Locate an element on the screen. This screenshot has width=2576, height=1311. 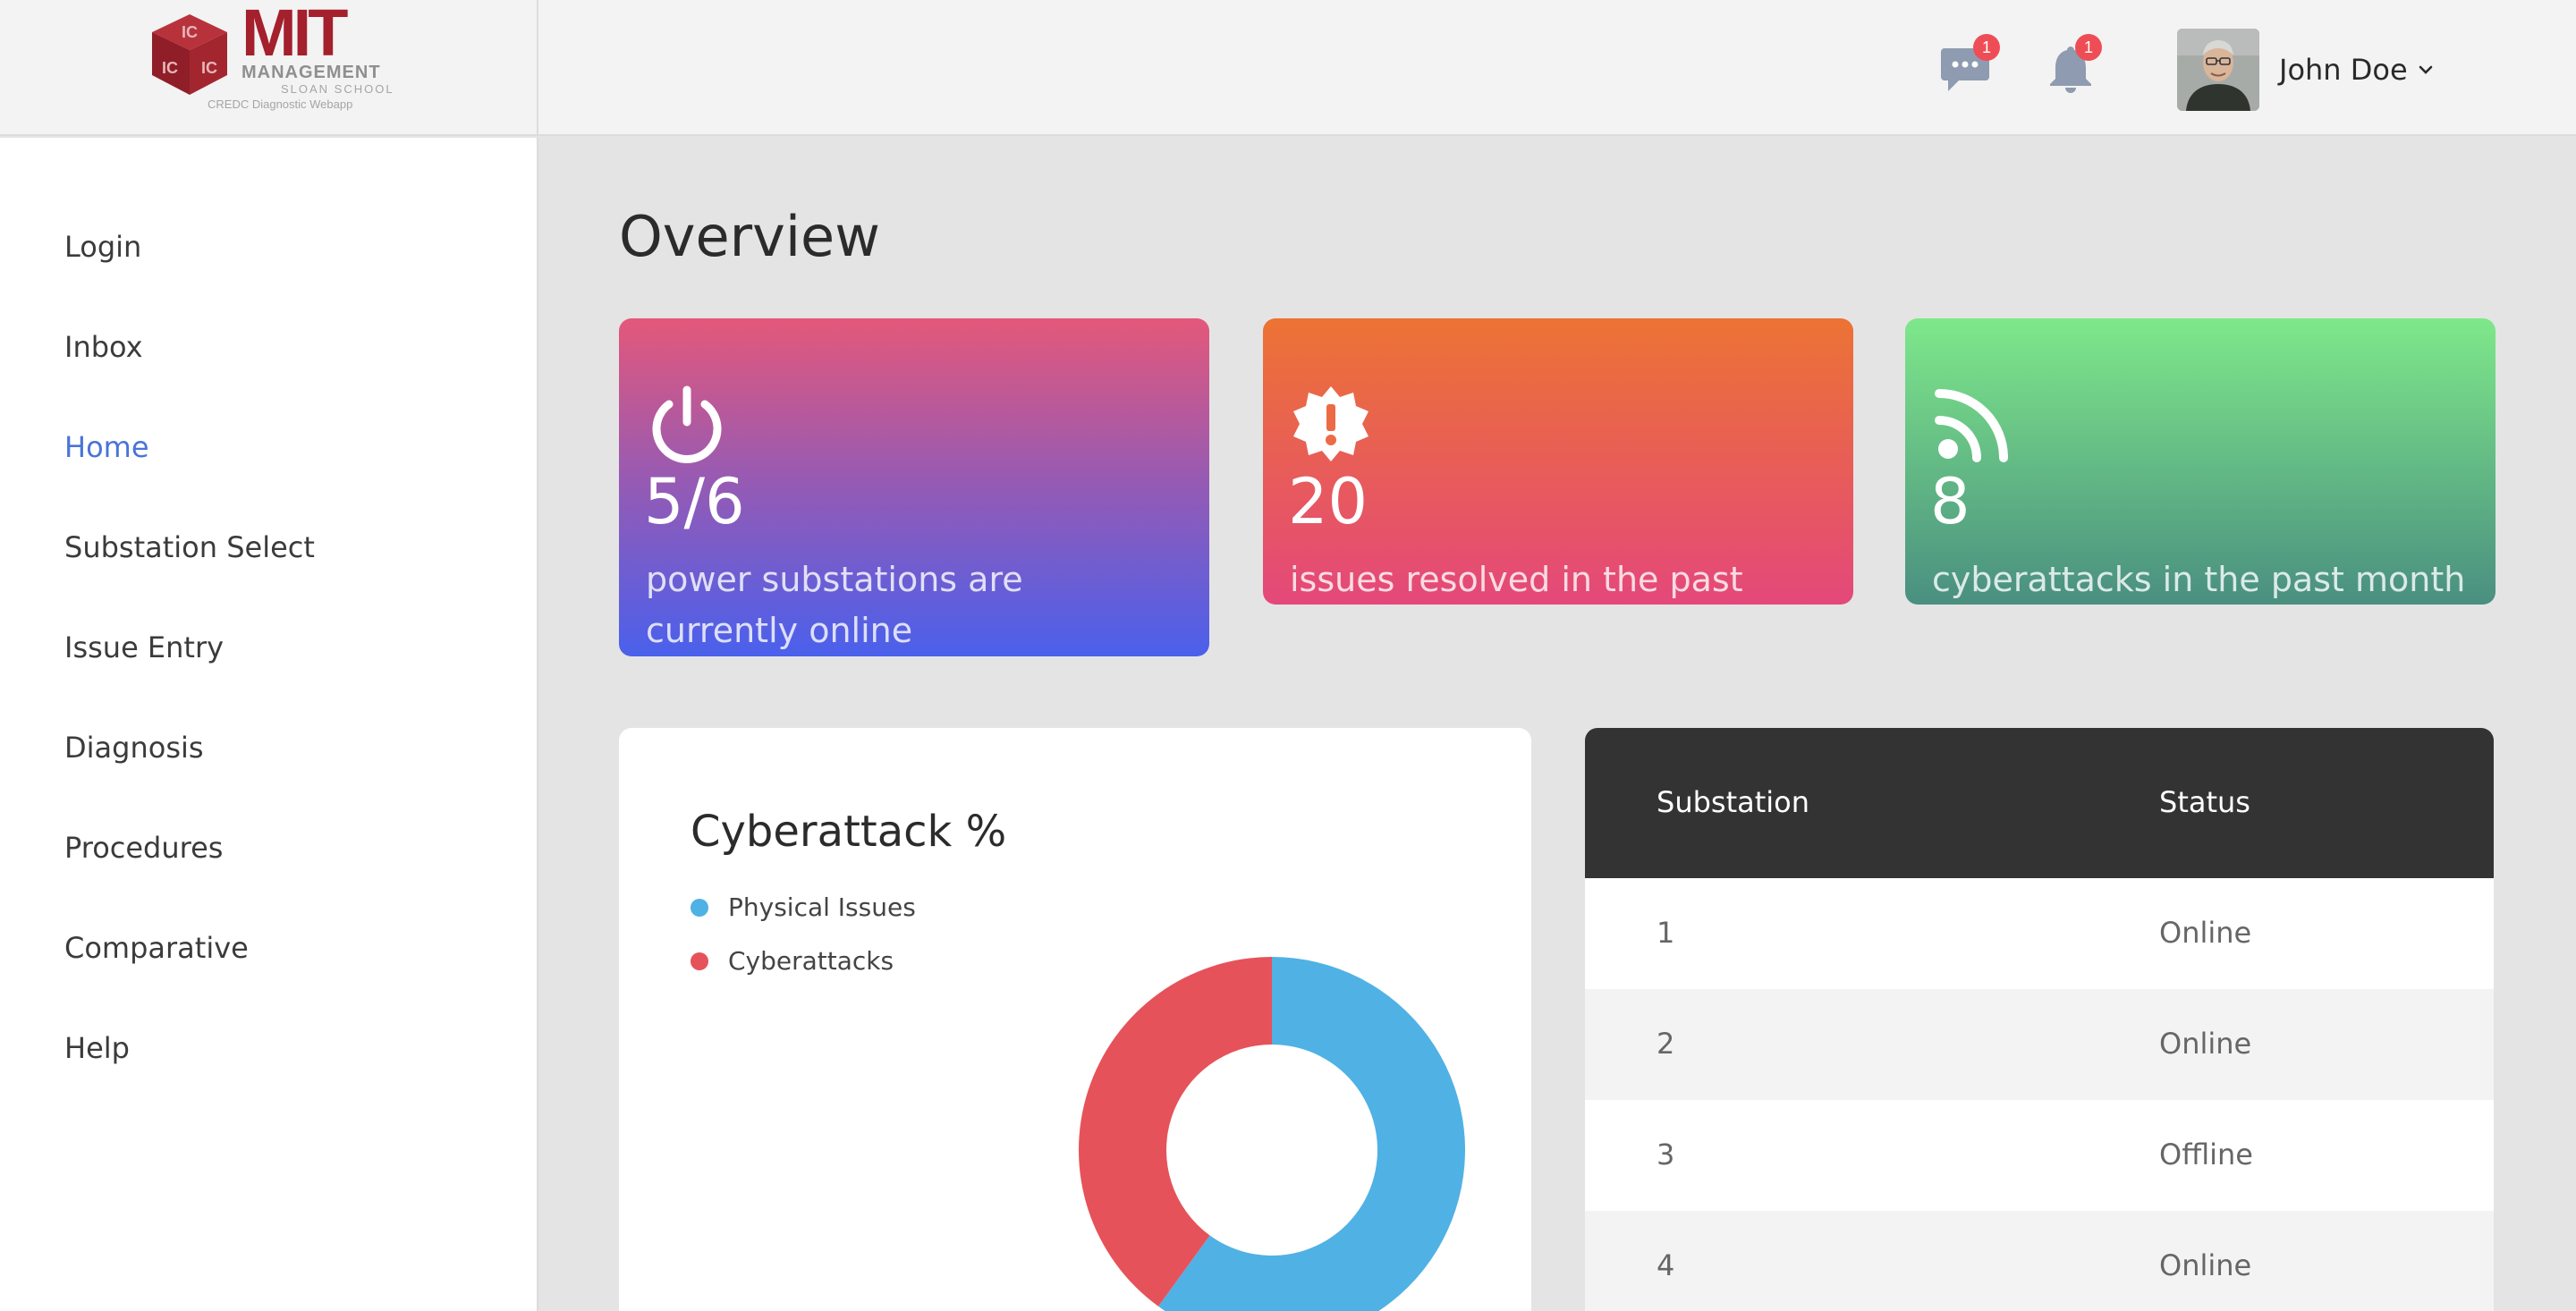
column-header-status: Status is located at coordinates (2204, 802).